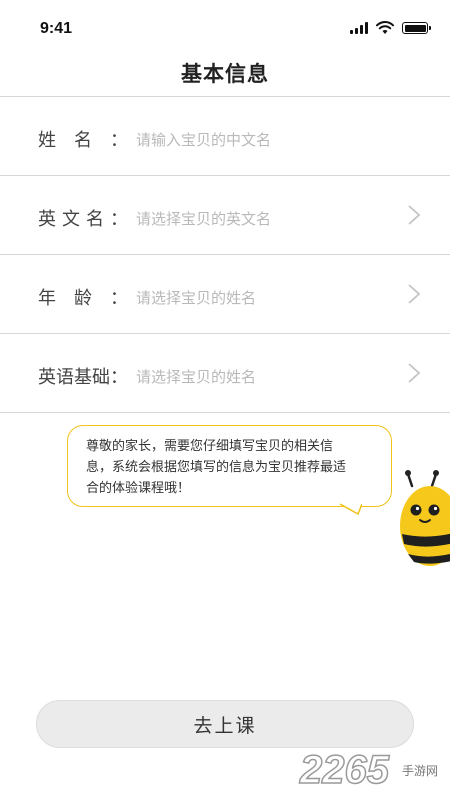  Describe the element at coordinates (138, 488) in the screenshot. I see `tip-line: 合的体验课程哦！` at that location.